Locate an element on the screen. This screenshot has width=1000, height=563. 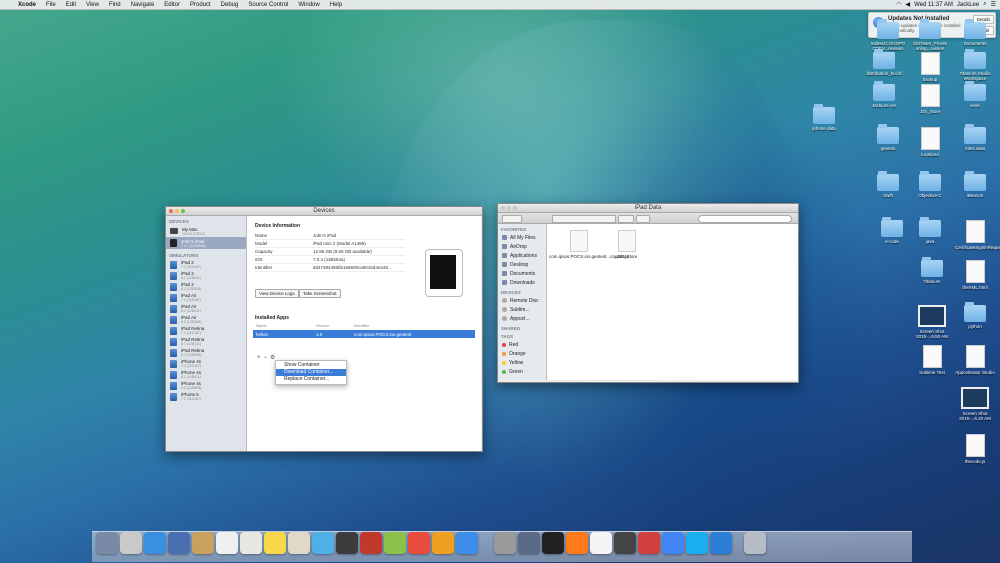
favorite-item: Applications is located at coordinates (522, 255).